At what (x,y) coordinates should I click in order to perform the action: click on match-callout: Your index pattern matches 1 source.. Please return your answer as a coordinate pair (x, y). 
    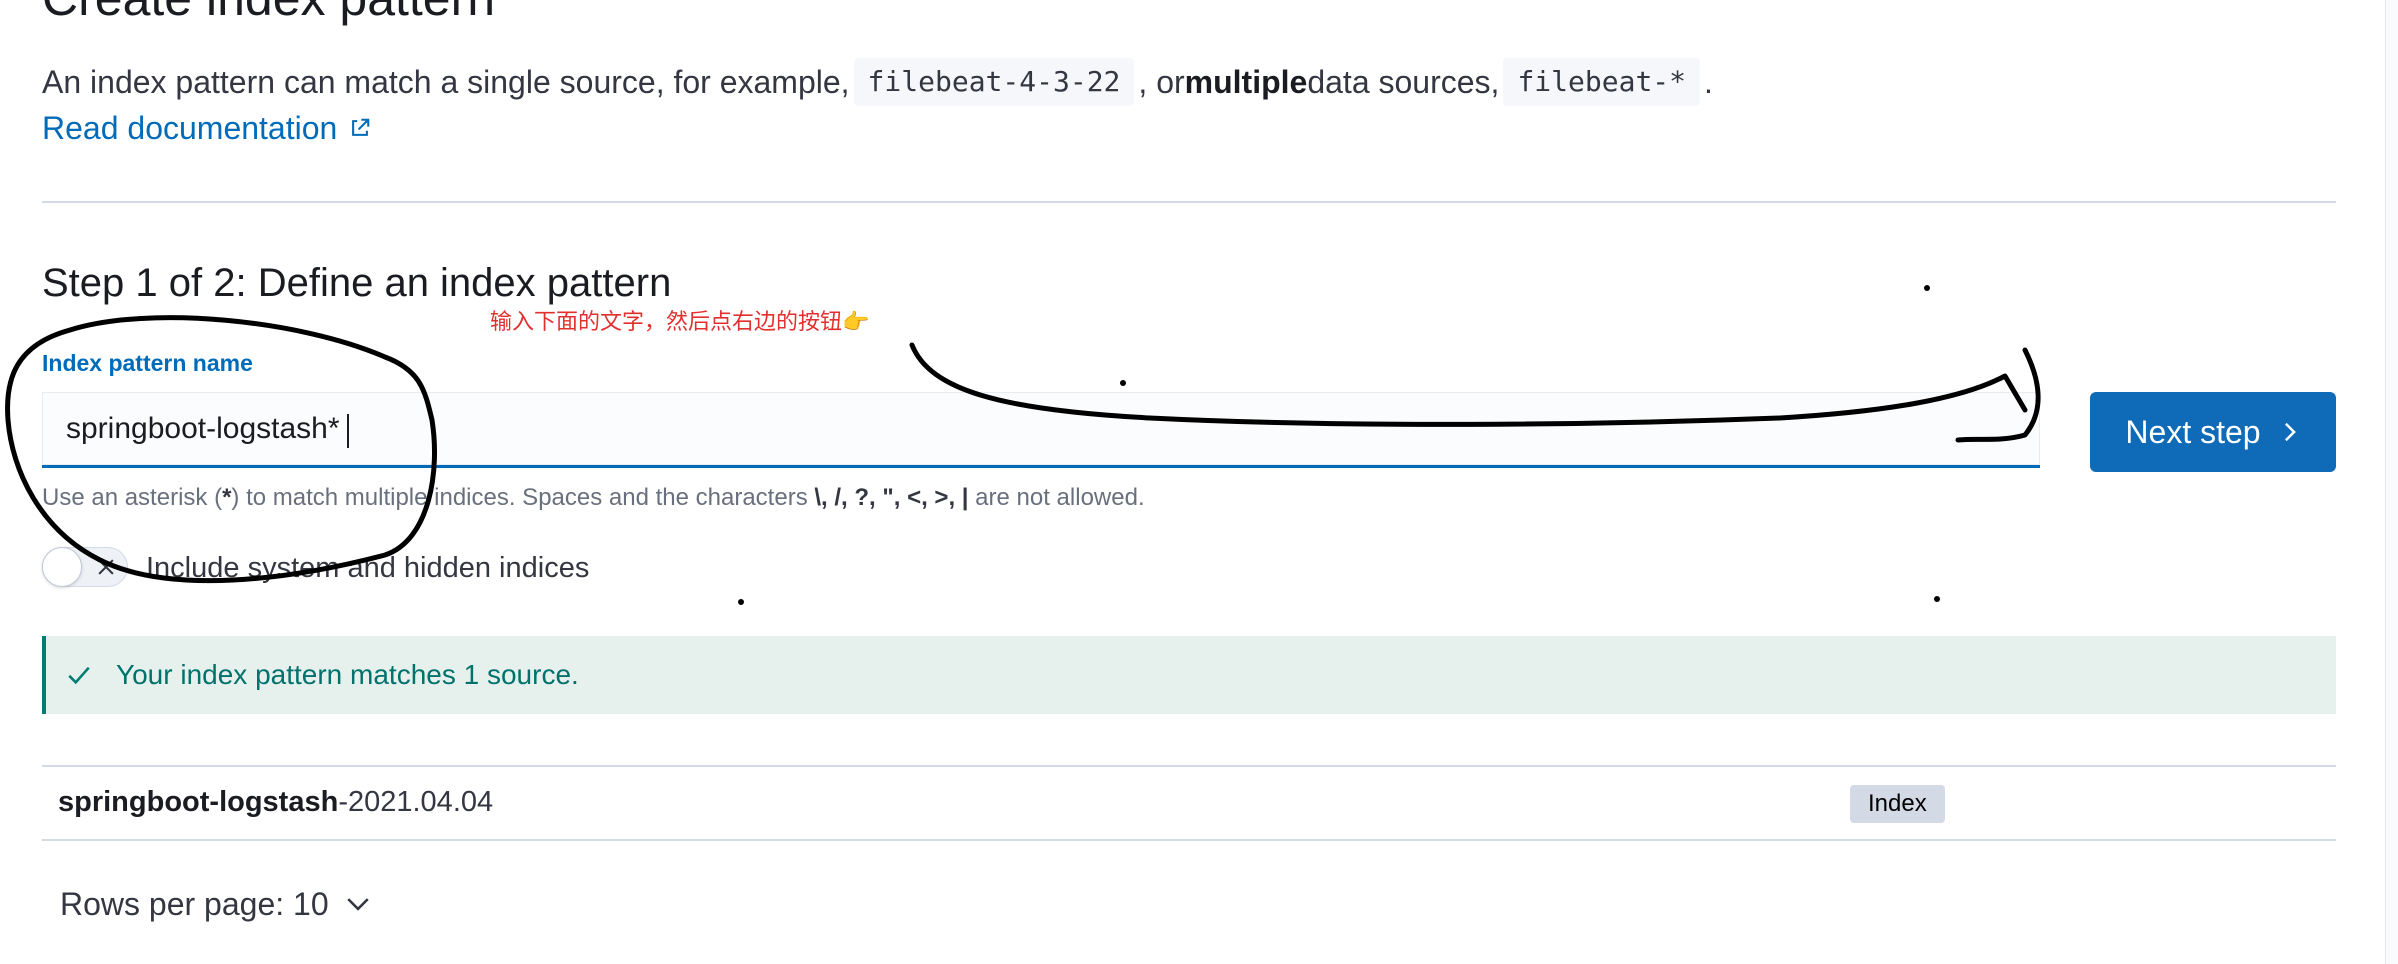
    Looking at the image, I should click on (1189, 675).